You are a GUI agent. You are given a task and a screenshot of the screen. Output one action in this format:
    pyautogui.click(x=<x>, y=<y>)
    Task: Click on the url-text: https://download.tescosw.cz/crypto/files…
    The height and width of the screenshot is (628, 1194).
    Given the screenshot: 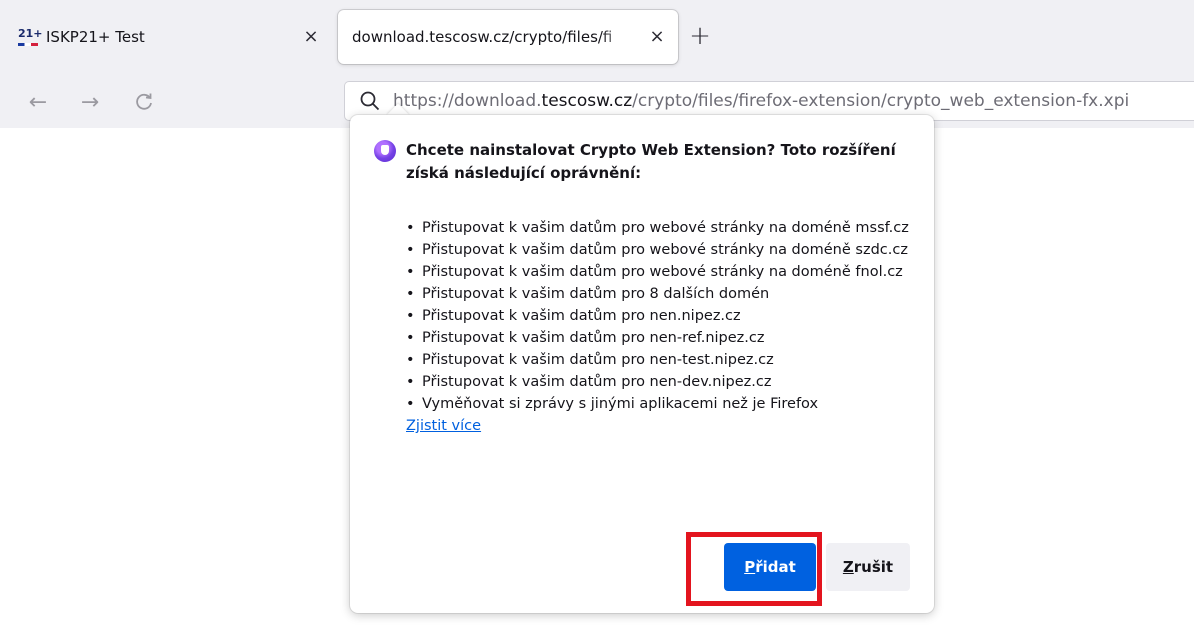 What is the action you would take?
    pyautogui.click(x=761, y=101)
    